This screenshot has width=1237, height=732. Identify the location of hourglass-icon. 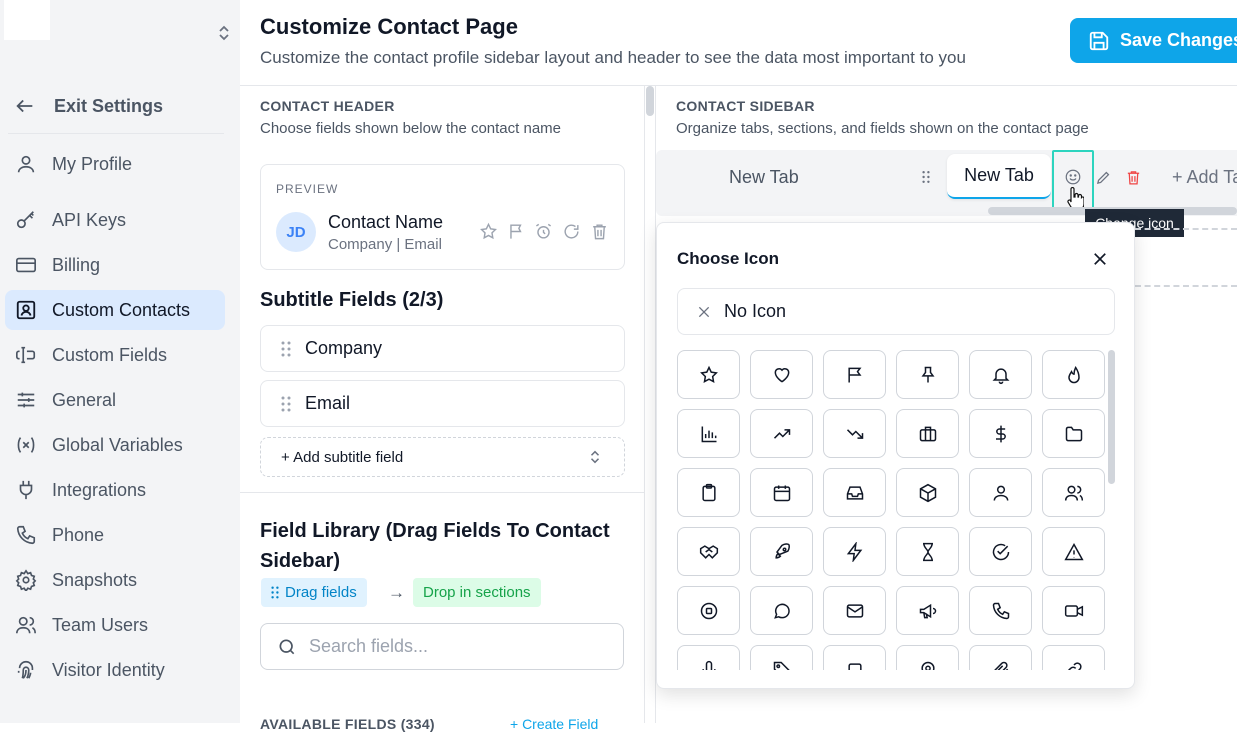
(928, 552).